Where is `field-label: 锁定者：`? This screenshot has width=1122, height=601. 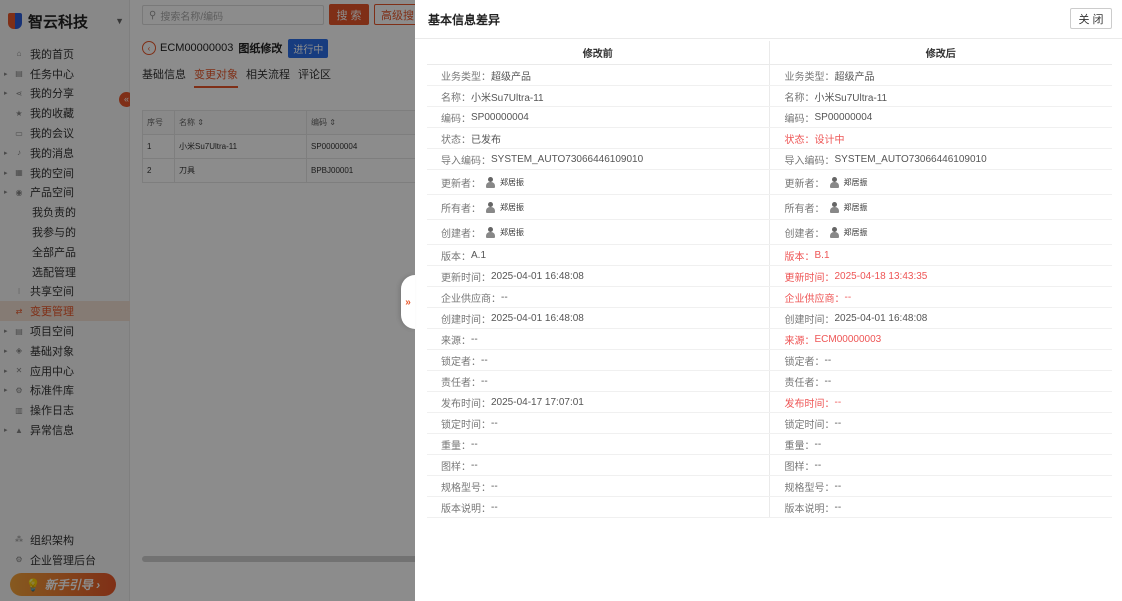
field-label: 锁定者： is located at coordinates (461, 362).